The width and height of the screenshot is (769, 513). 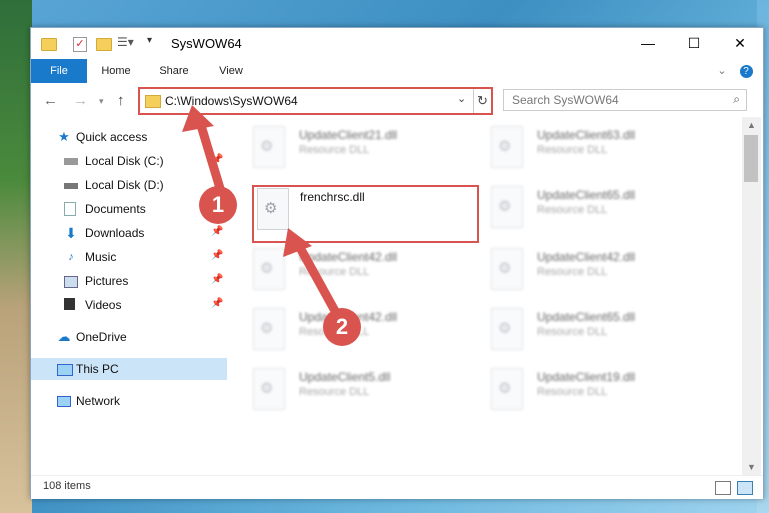 What do you see at coordinates (342, 327) in the screenshot?
I see `step-marker-2: 2` at bounding box center [342, 327].